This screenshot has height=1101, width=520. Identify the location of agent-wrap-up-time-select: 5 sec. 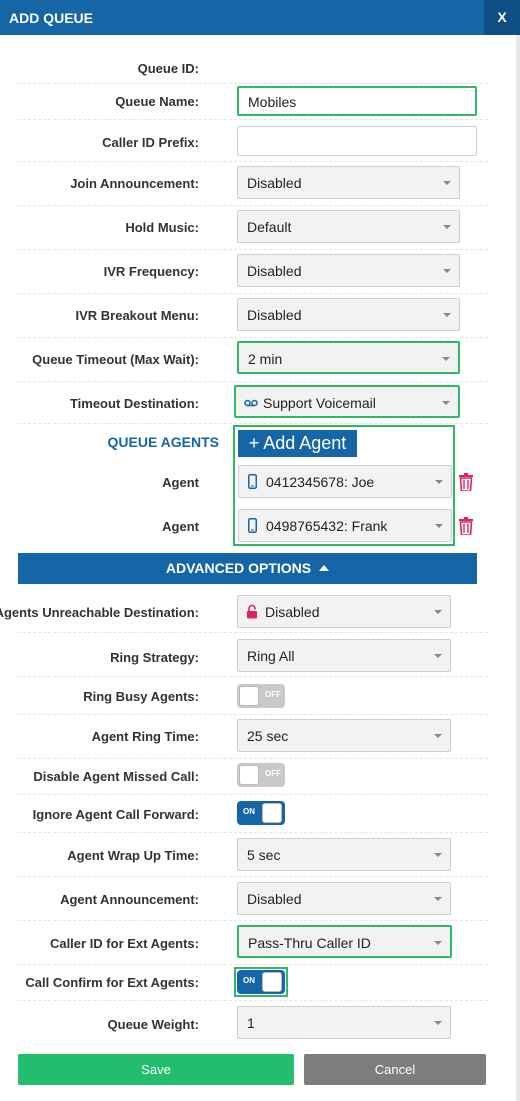
(344, 854).